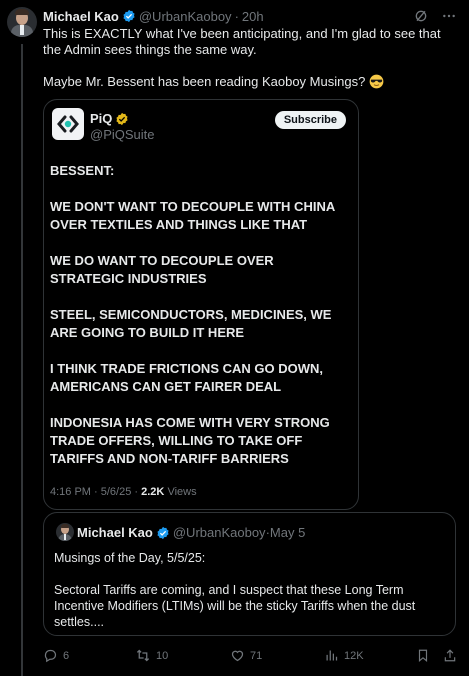 Image resolution: width=469 pixels, height=676 pixels. Describe the element at coordinates (182, 492) in the screenshot. I see `embedded-views-label: Views` at that location.